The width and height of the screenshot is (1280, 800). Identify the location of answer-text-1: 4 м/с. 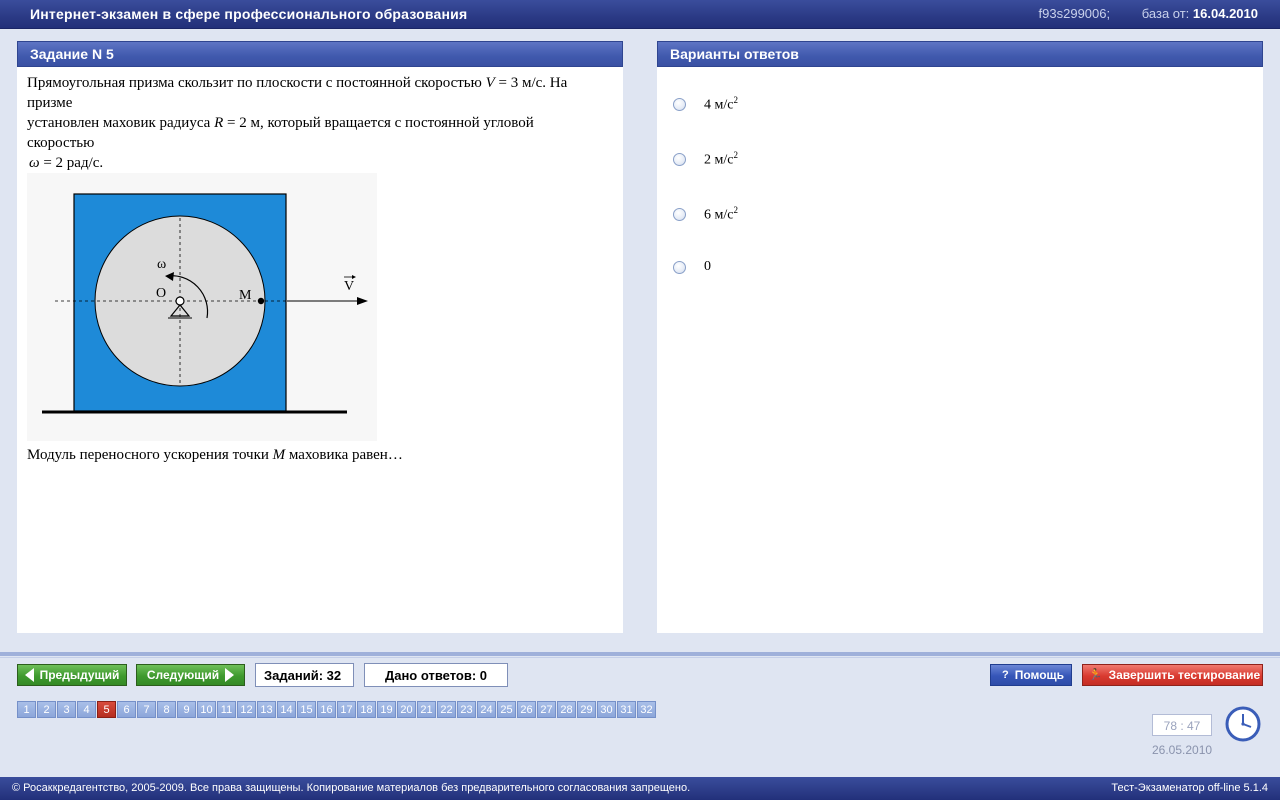
(719, 105).